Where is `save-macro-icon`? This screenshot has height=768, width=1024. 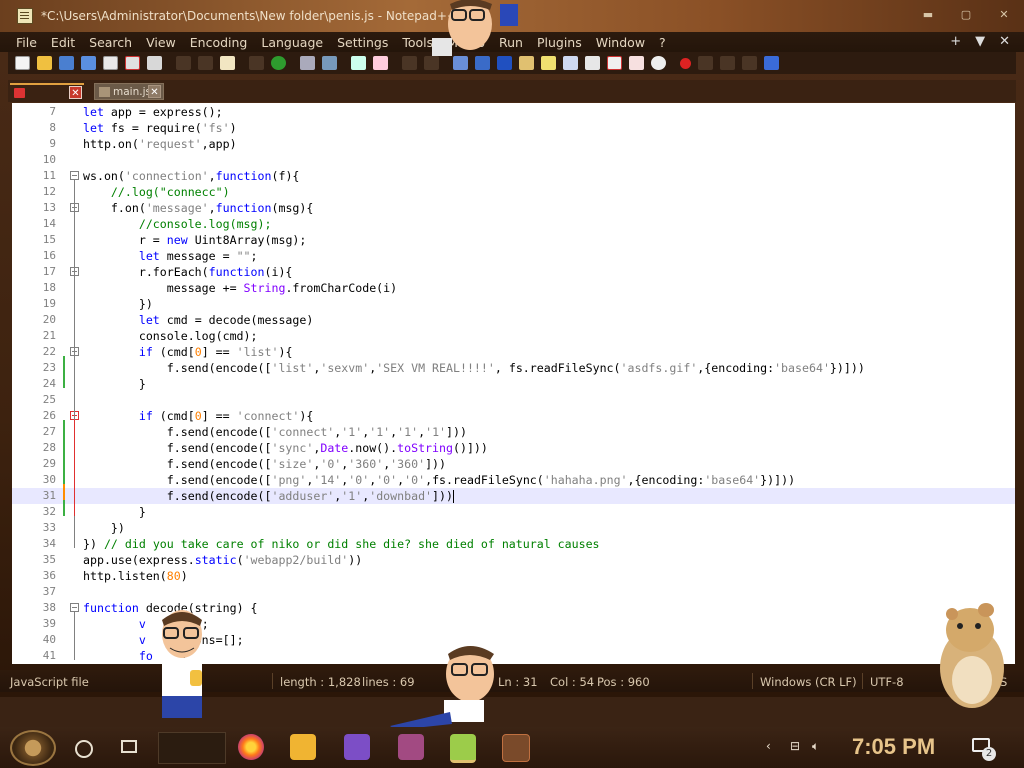
save-macro-icon is located at coordinates (771, 63).